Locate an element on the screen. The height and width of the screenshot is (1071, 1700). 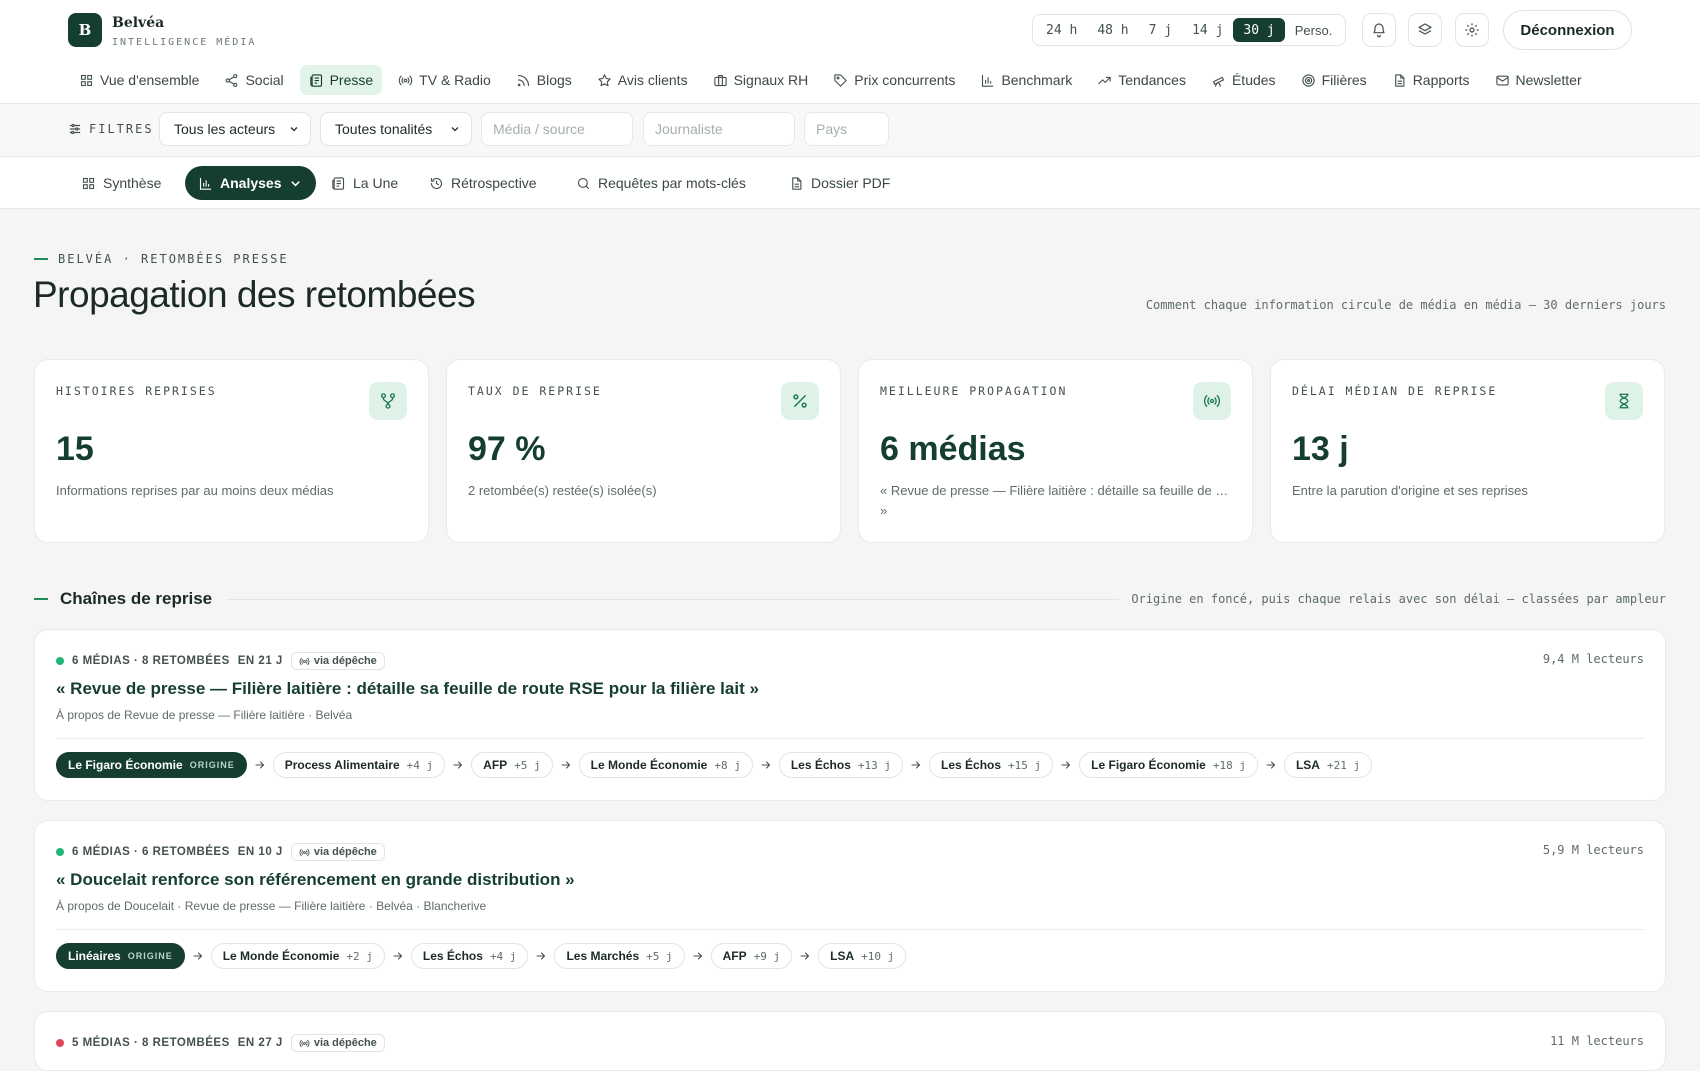
country-input: Pays is located at coordinates (846, 129).